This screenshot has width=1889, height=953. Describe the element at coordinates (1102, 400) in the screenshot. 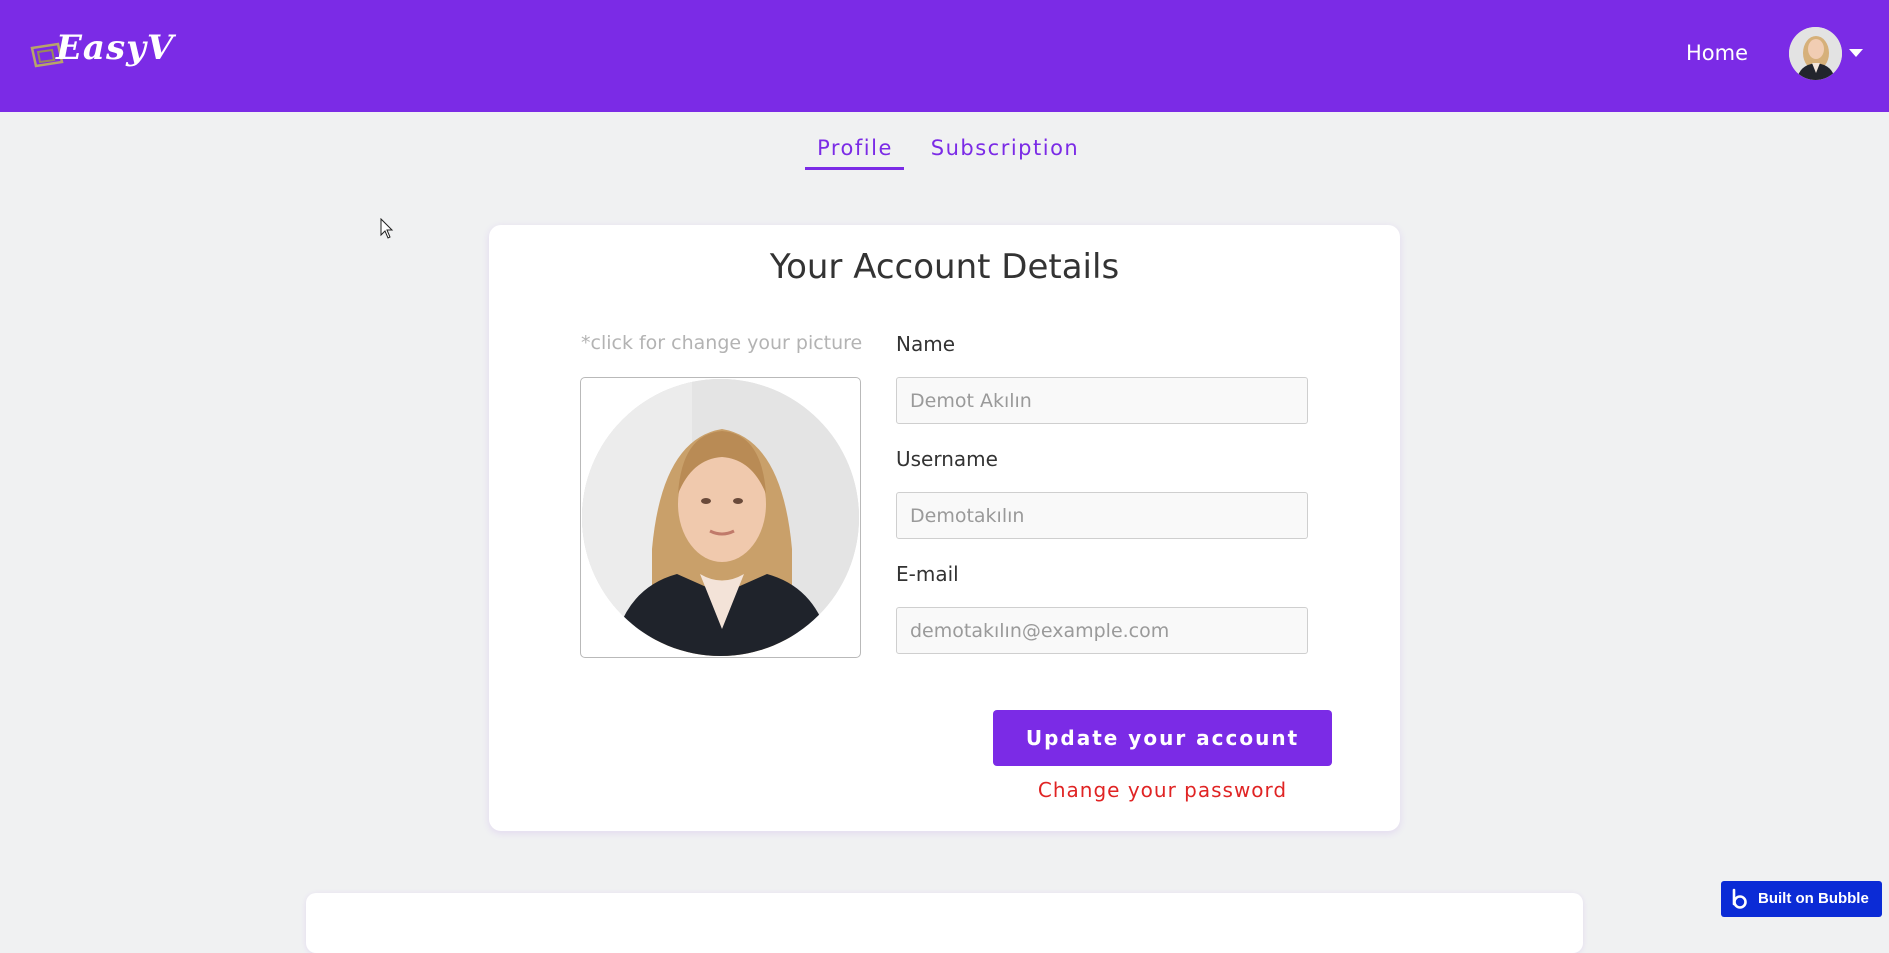

I see `name-field` at that location.